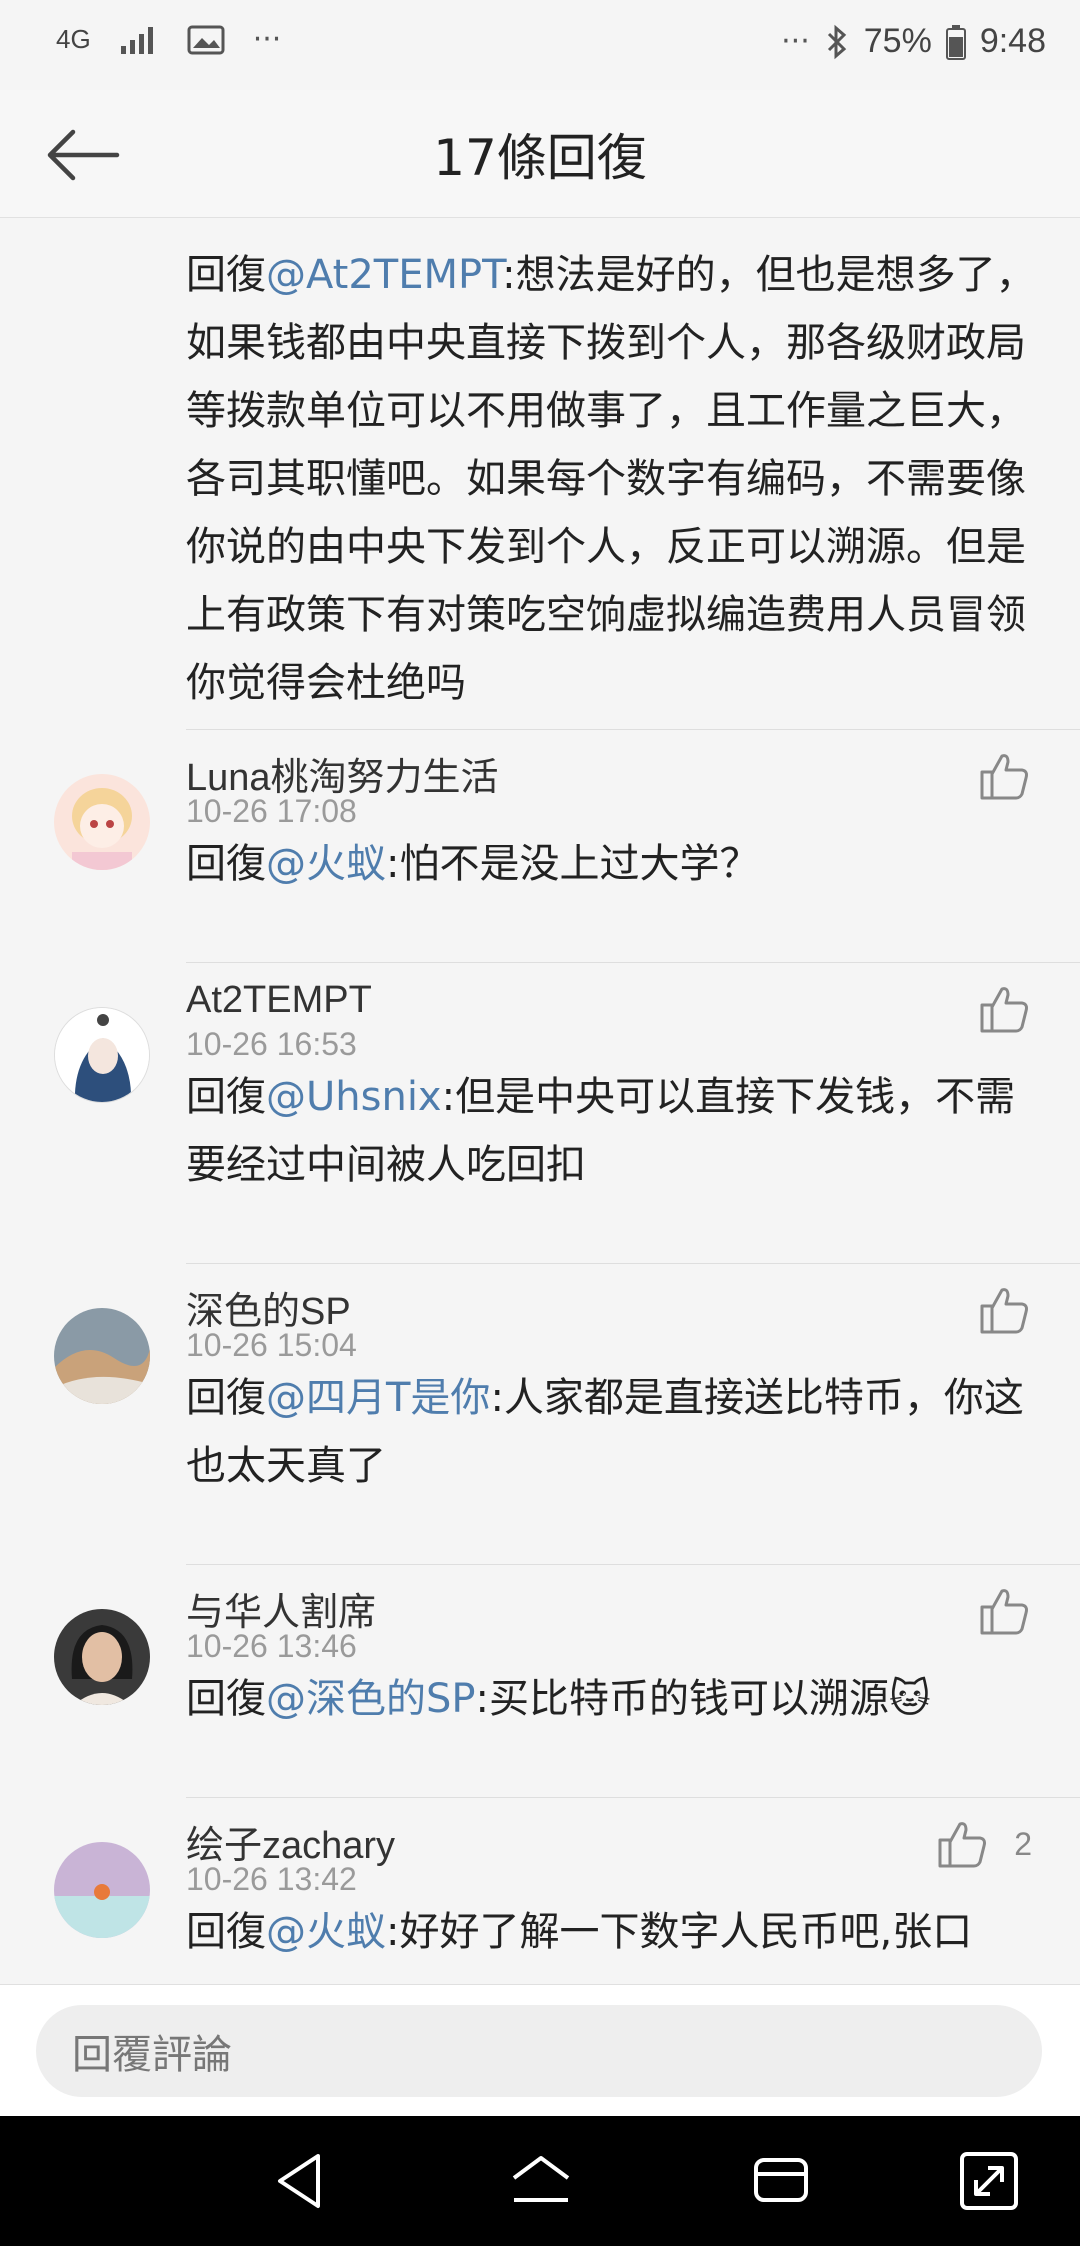  What do you see at coordinates (611, 1432) in the screenshot?
I see `comment-body: 回復@四月T是你:人家都是直接送比特币，你这也太天真了` at bounding box center [611, 1432].